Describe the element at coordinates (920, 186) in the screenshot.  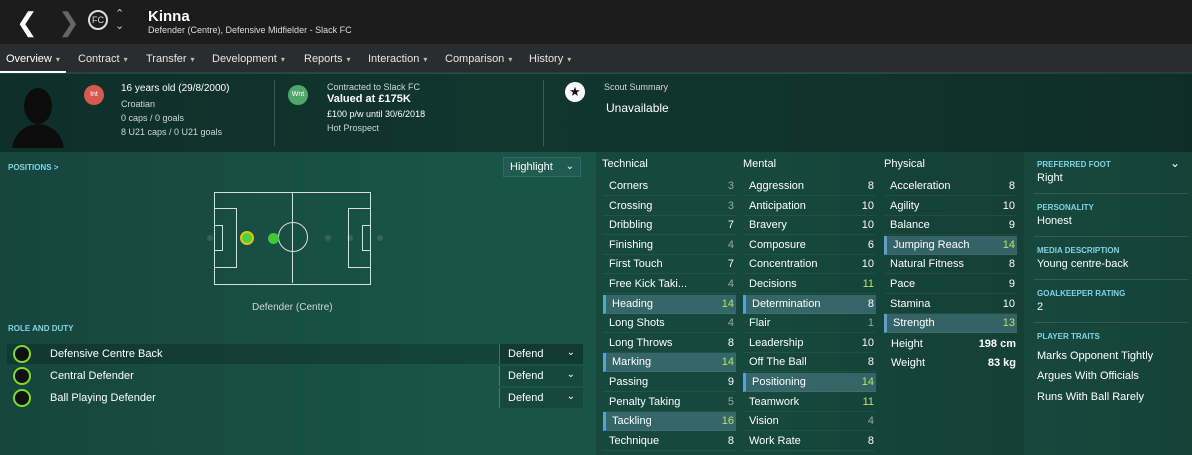
I see `attribute-name: Acceleration` at that location.